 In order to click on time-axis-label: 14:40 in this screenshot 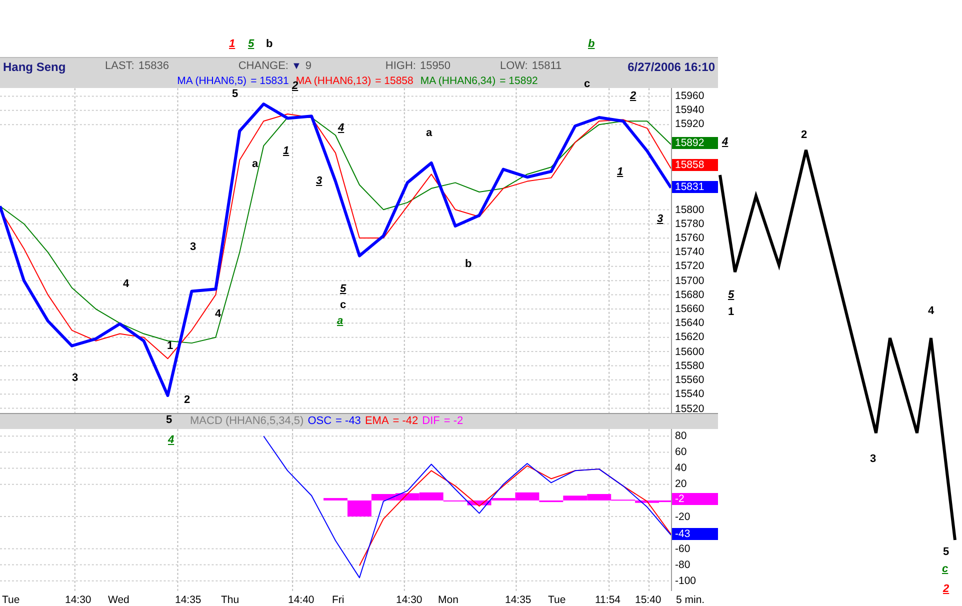, I will do `click(301, 599)`.